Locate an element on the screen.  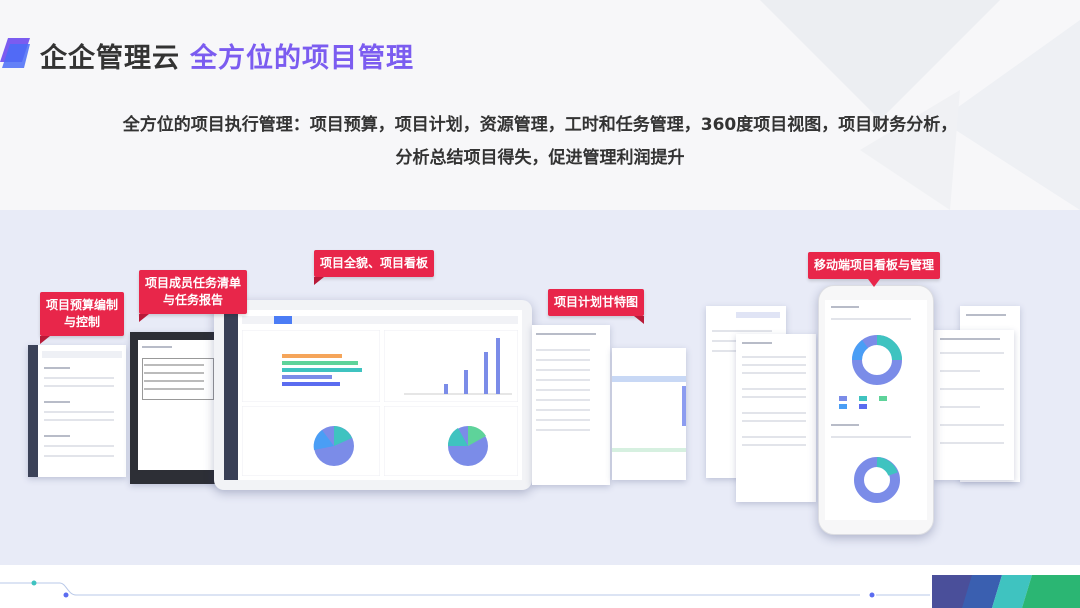
mobile-phone is located at coordinates (876, 410).